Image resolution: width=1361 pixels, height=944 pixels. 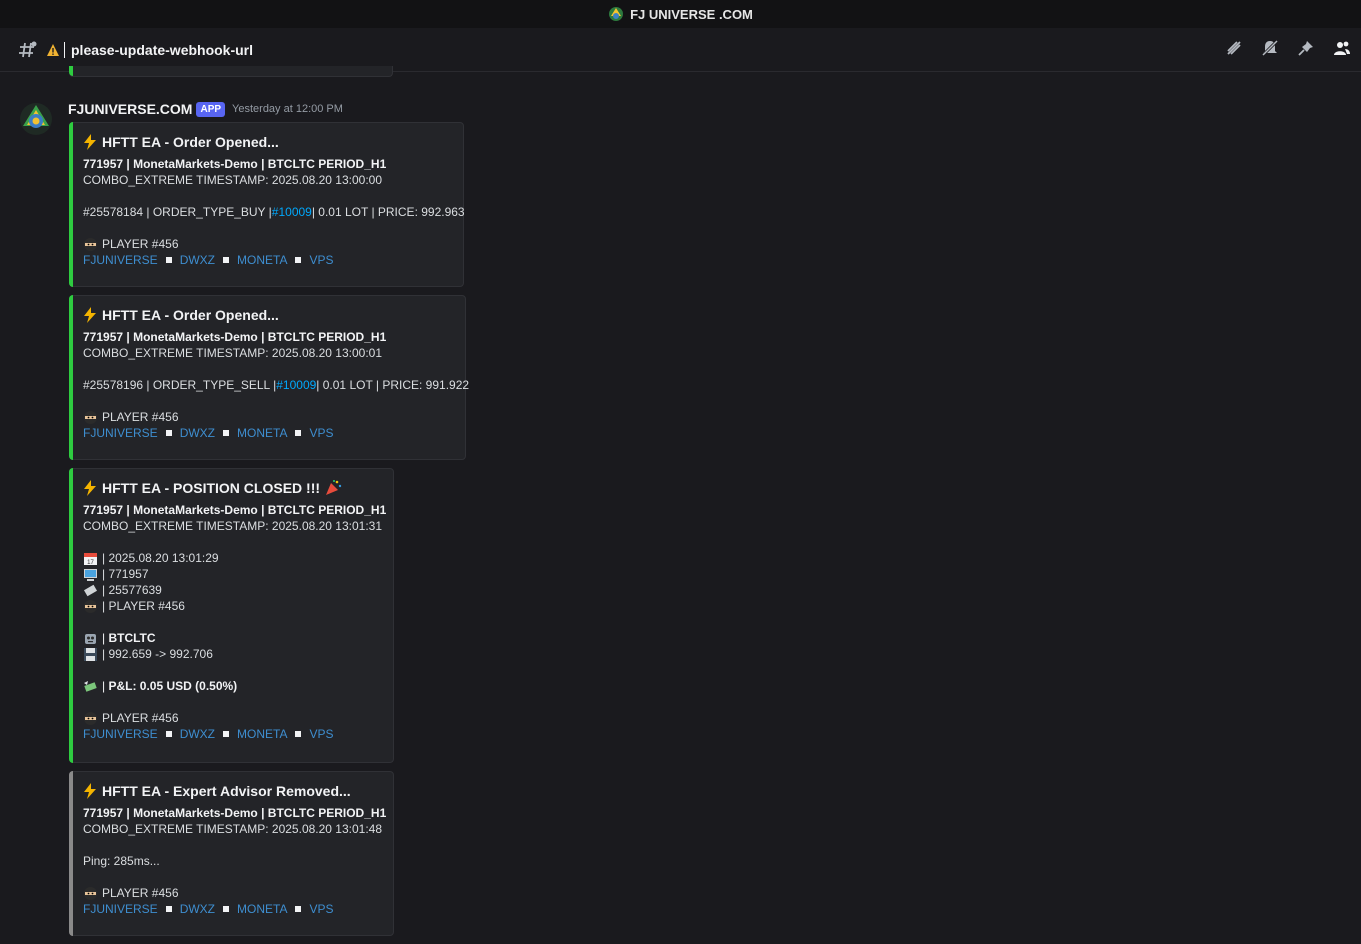 What do you see at coordinates (232, 590) in the screenshot?
I see `close-ticket-line: | 25577639` at bounding box center [232, 590].